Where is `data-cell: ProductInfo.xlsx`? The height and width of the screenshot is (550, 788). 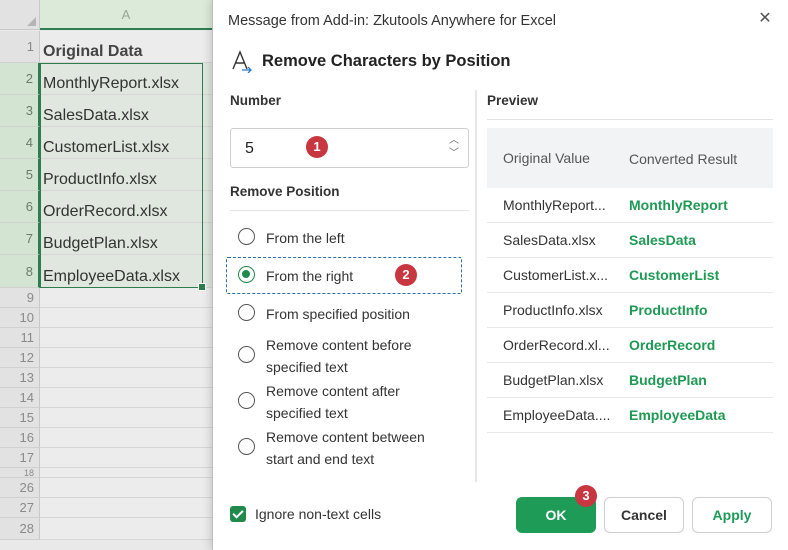 data-cell: ProductInfo.xlsx is located at coordinates (126, 175).